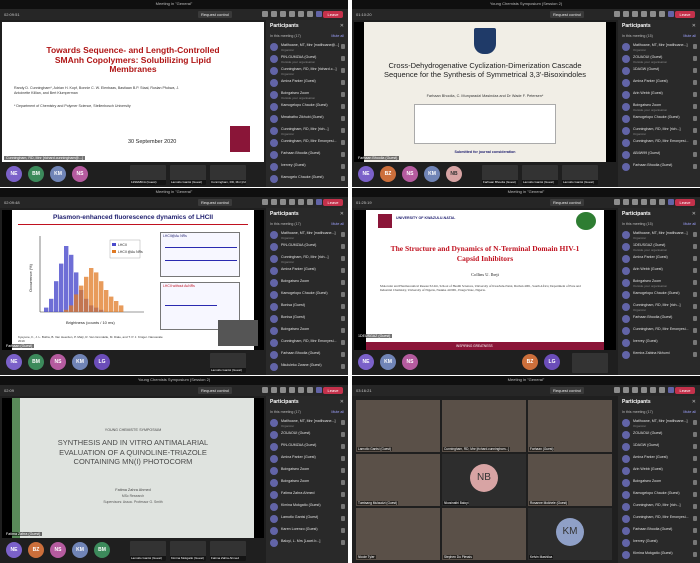 This screenshot has height=563, width=700. Describe the element at coordinates (398, 480) in the screenshot. I see `gallery-tile: Tumisang Mulaudzi (Guest)` at that location.